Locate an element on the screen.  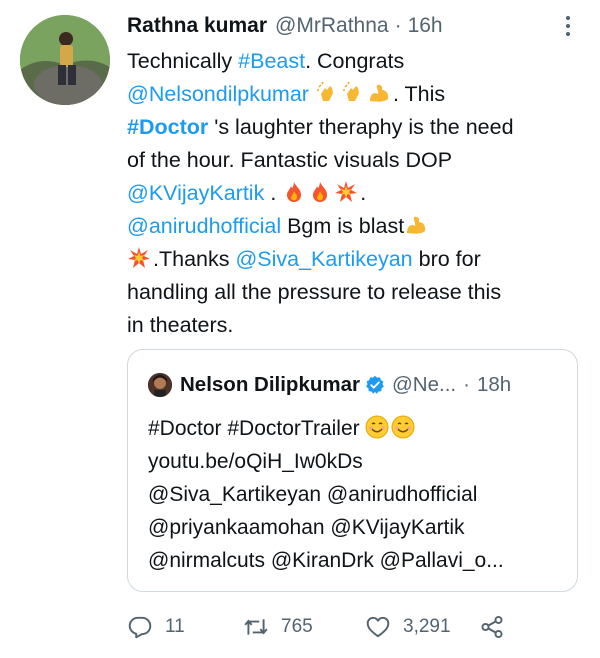
text: .Thanks is located at coordinates (194, 259).